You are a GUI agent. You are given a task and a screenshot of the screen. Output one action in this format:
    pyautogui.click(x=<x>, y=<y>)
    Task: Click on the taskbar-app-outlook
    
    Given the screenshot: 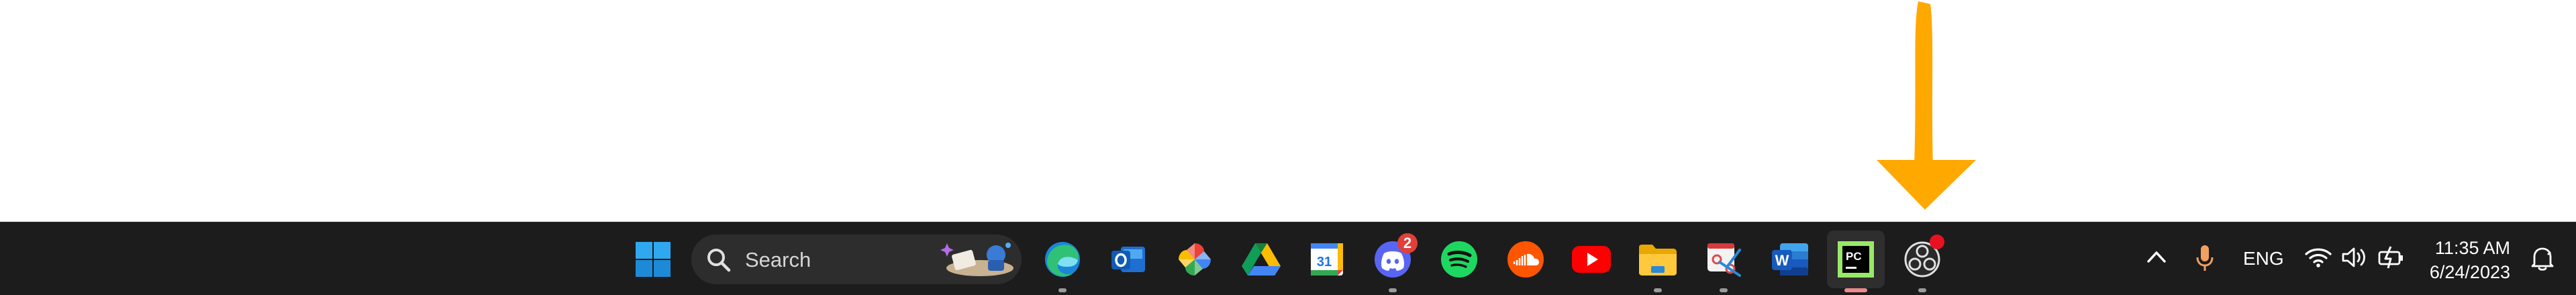 What is the action you would take?
    pyautogui.click(x=1128, y=259)
    